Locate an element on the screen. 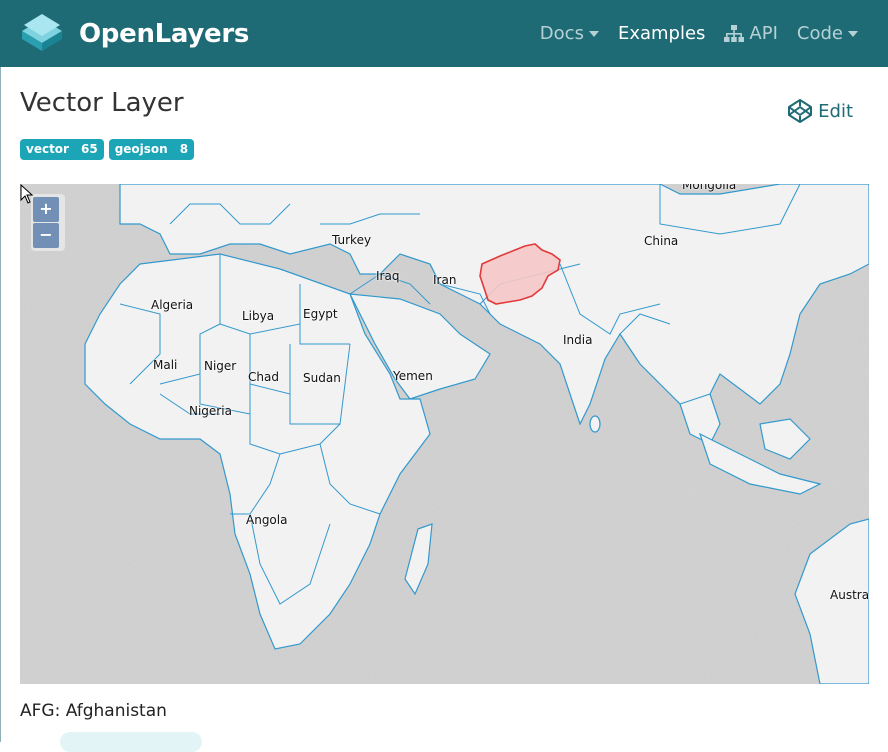  label-nigeria: Nigeria is located at coordinates (210, 411).